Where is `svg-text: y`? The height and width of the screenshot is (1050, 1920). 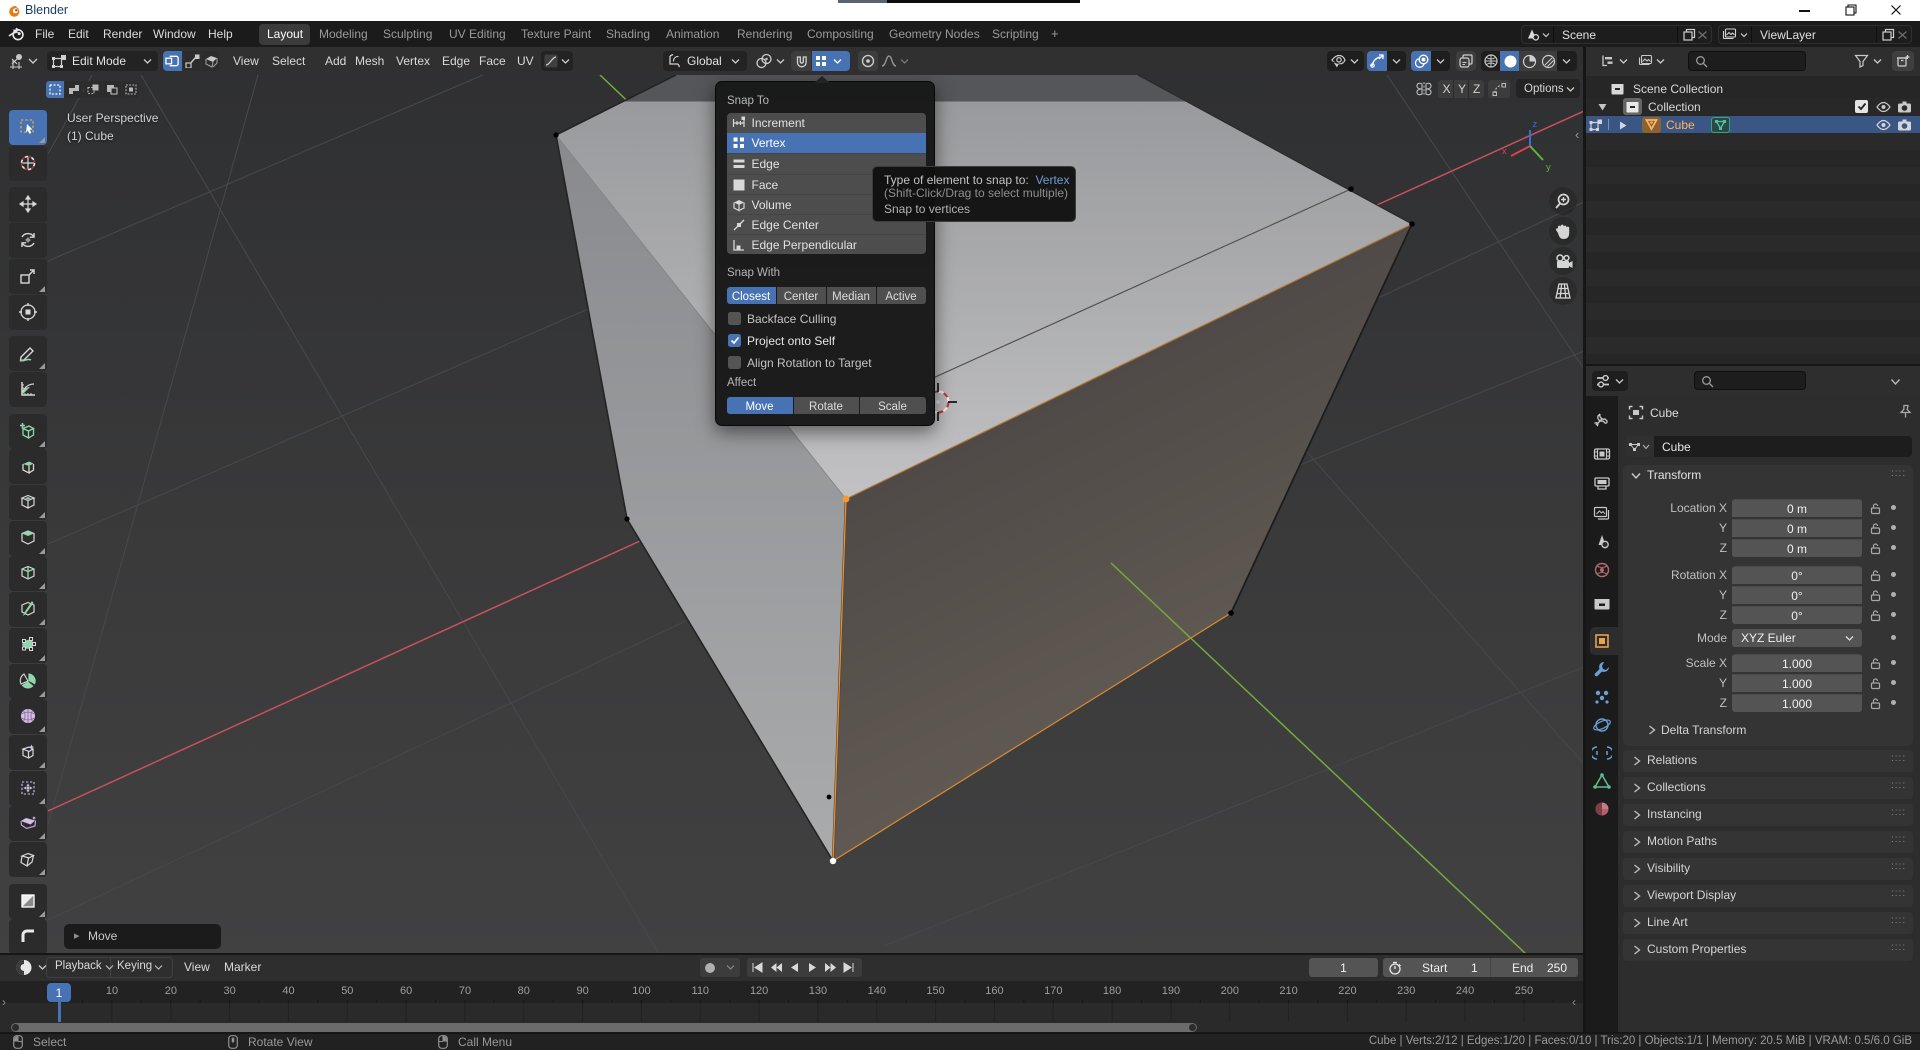 svg-text: y is located at coordinates (1548, 167).